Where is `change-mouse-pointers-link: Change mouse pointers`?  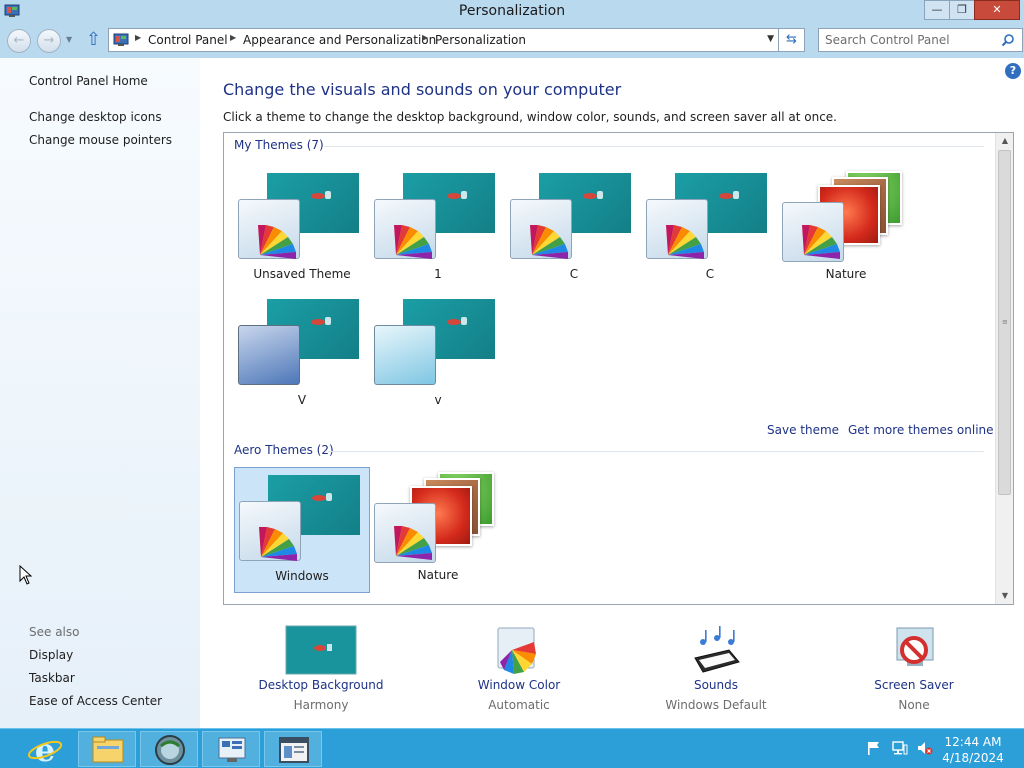
change-mouse-pointers-link: Change mouse pointers is located at coordinates (100, 140).